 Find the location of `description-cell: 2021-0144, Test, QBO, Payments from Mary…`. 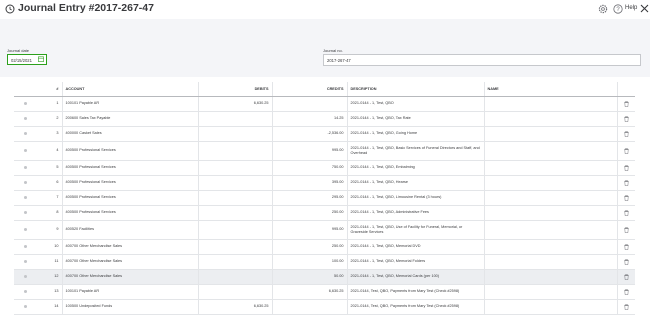

description-cell: 2021-0144, Test, QBO, Payments from Mary… is located at coordinates (415, 292).